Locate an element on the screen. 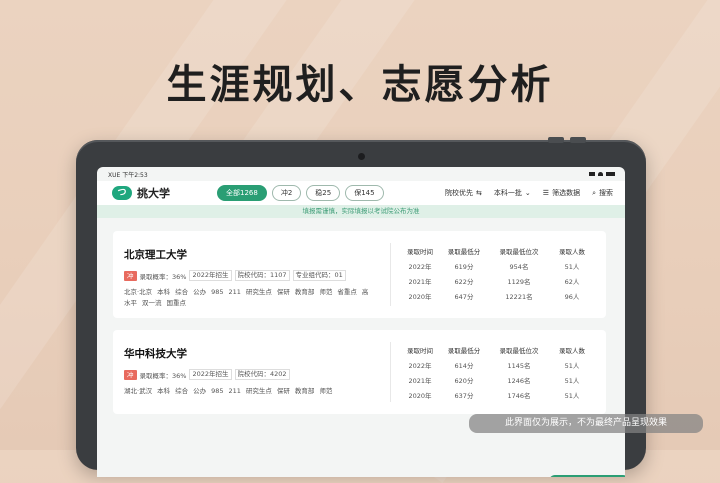 The height and width of the screenshot is (483, 720). tag: 湖北·武汉 is located at coordinates (138, 391).